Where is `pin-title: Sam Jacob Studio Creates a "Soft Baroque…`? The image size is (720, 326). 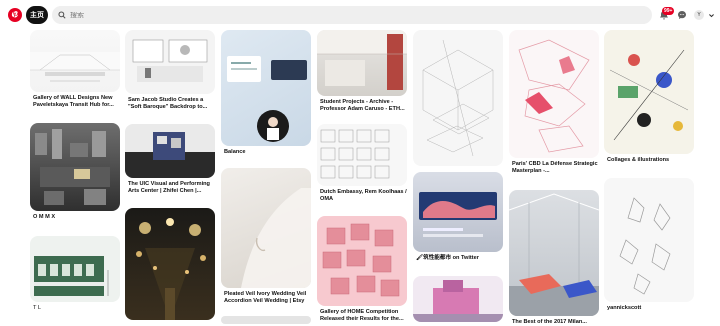 pin-title: Sam Jacob Studio Creates a "Soft Baroque… is located at coordinates (168, 103).